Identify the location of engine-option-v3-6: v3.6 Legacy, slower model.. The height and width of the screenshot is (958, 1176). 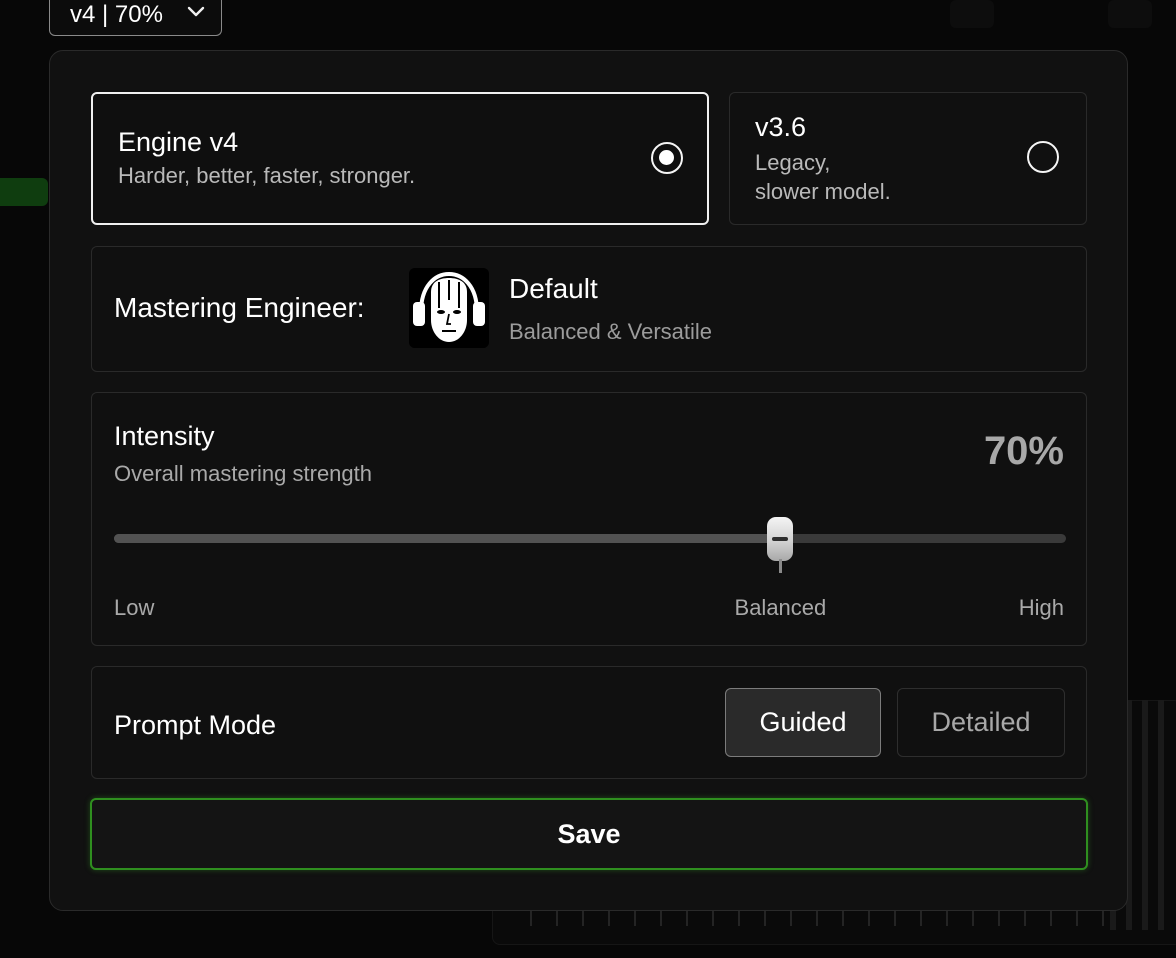
(908, 158).